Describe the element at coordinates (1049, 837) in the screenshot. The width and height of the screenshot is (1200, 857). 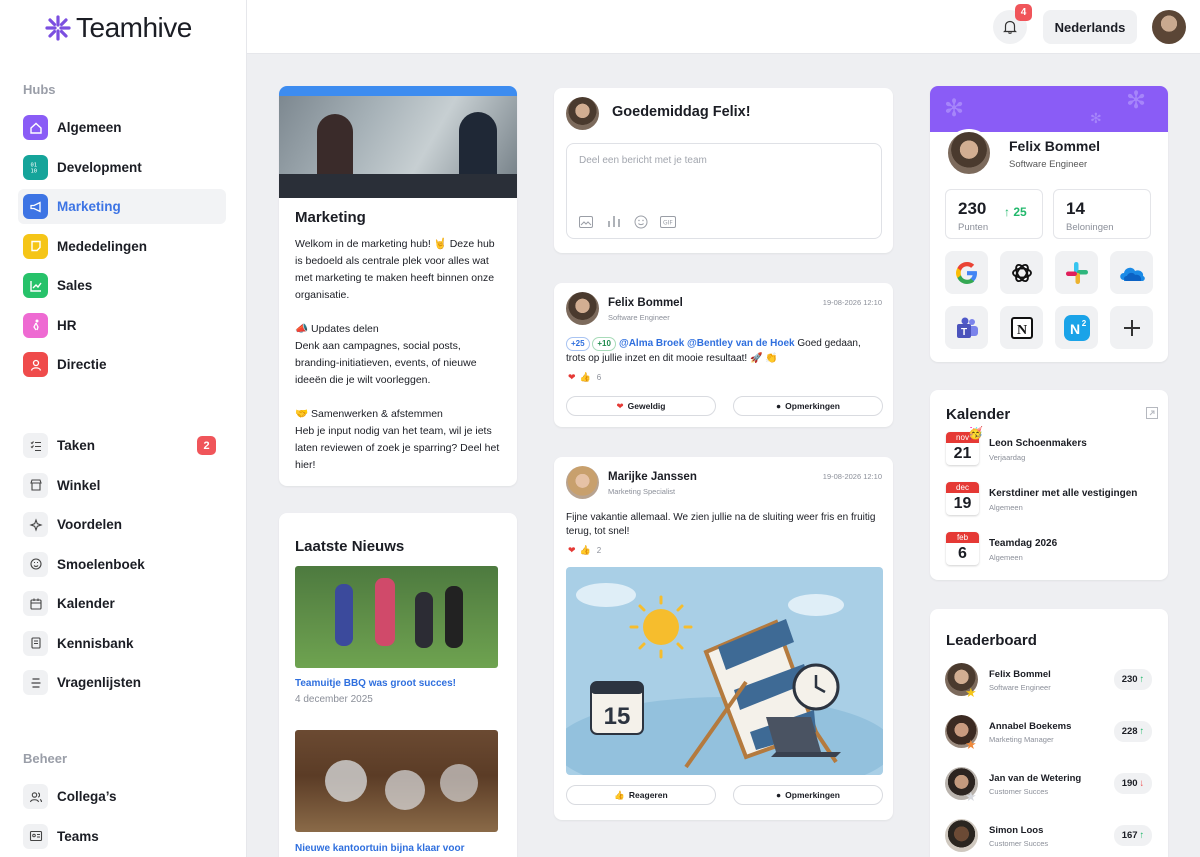
I see `leaderboard-row: Simon Loos Customer Succes 167 ↑` at that location.